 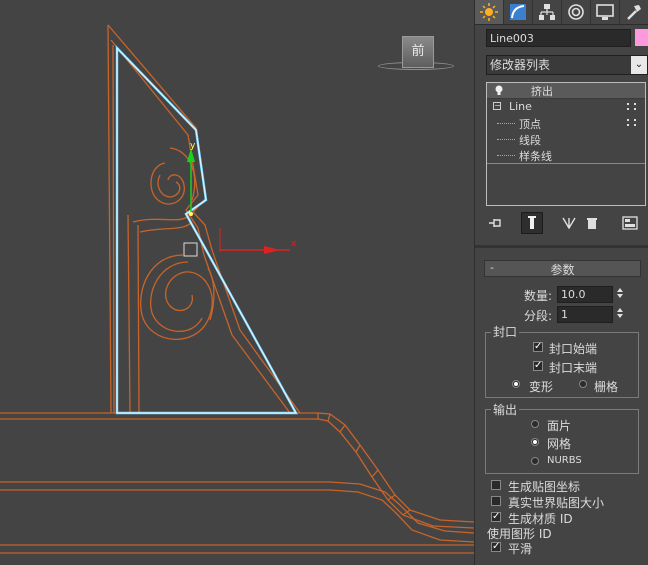 I want to click on viewcube-front-face: 前, so click(x=418, y=52).